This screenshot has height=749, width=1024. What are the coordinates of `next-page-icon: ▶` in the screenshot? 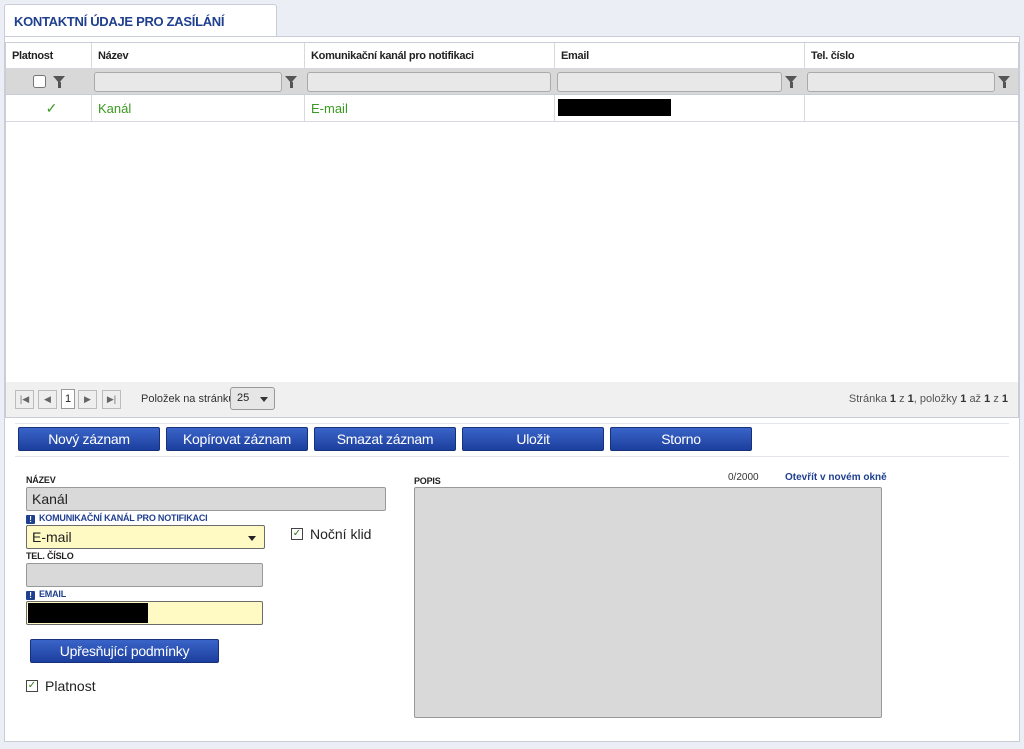 It's located at (87, 399).